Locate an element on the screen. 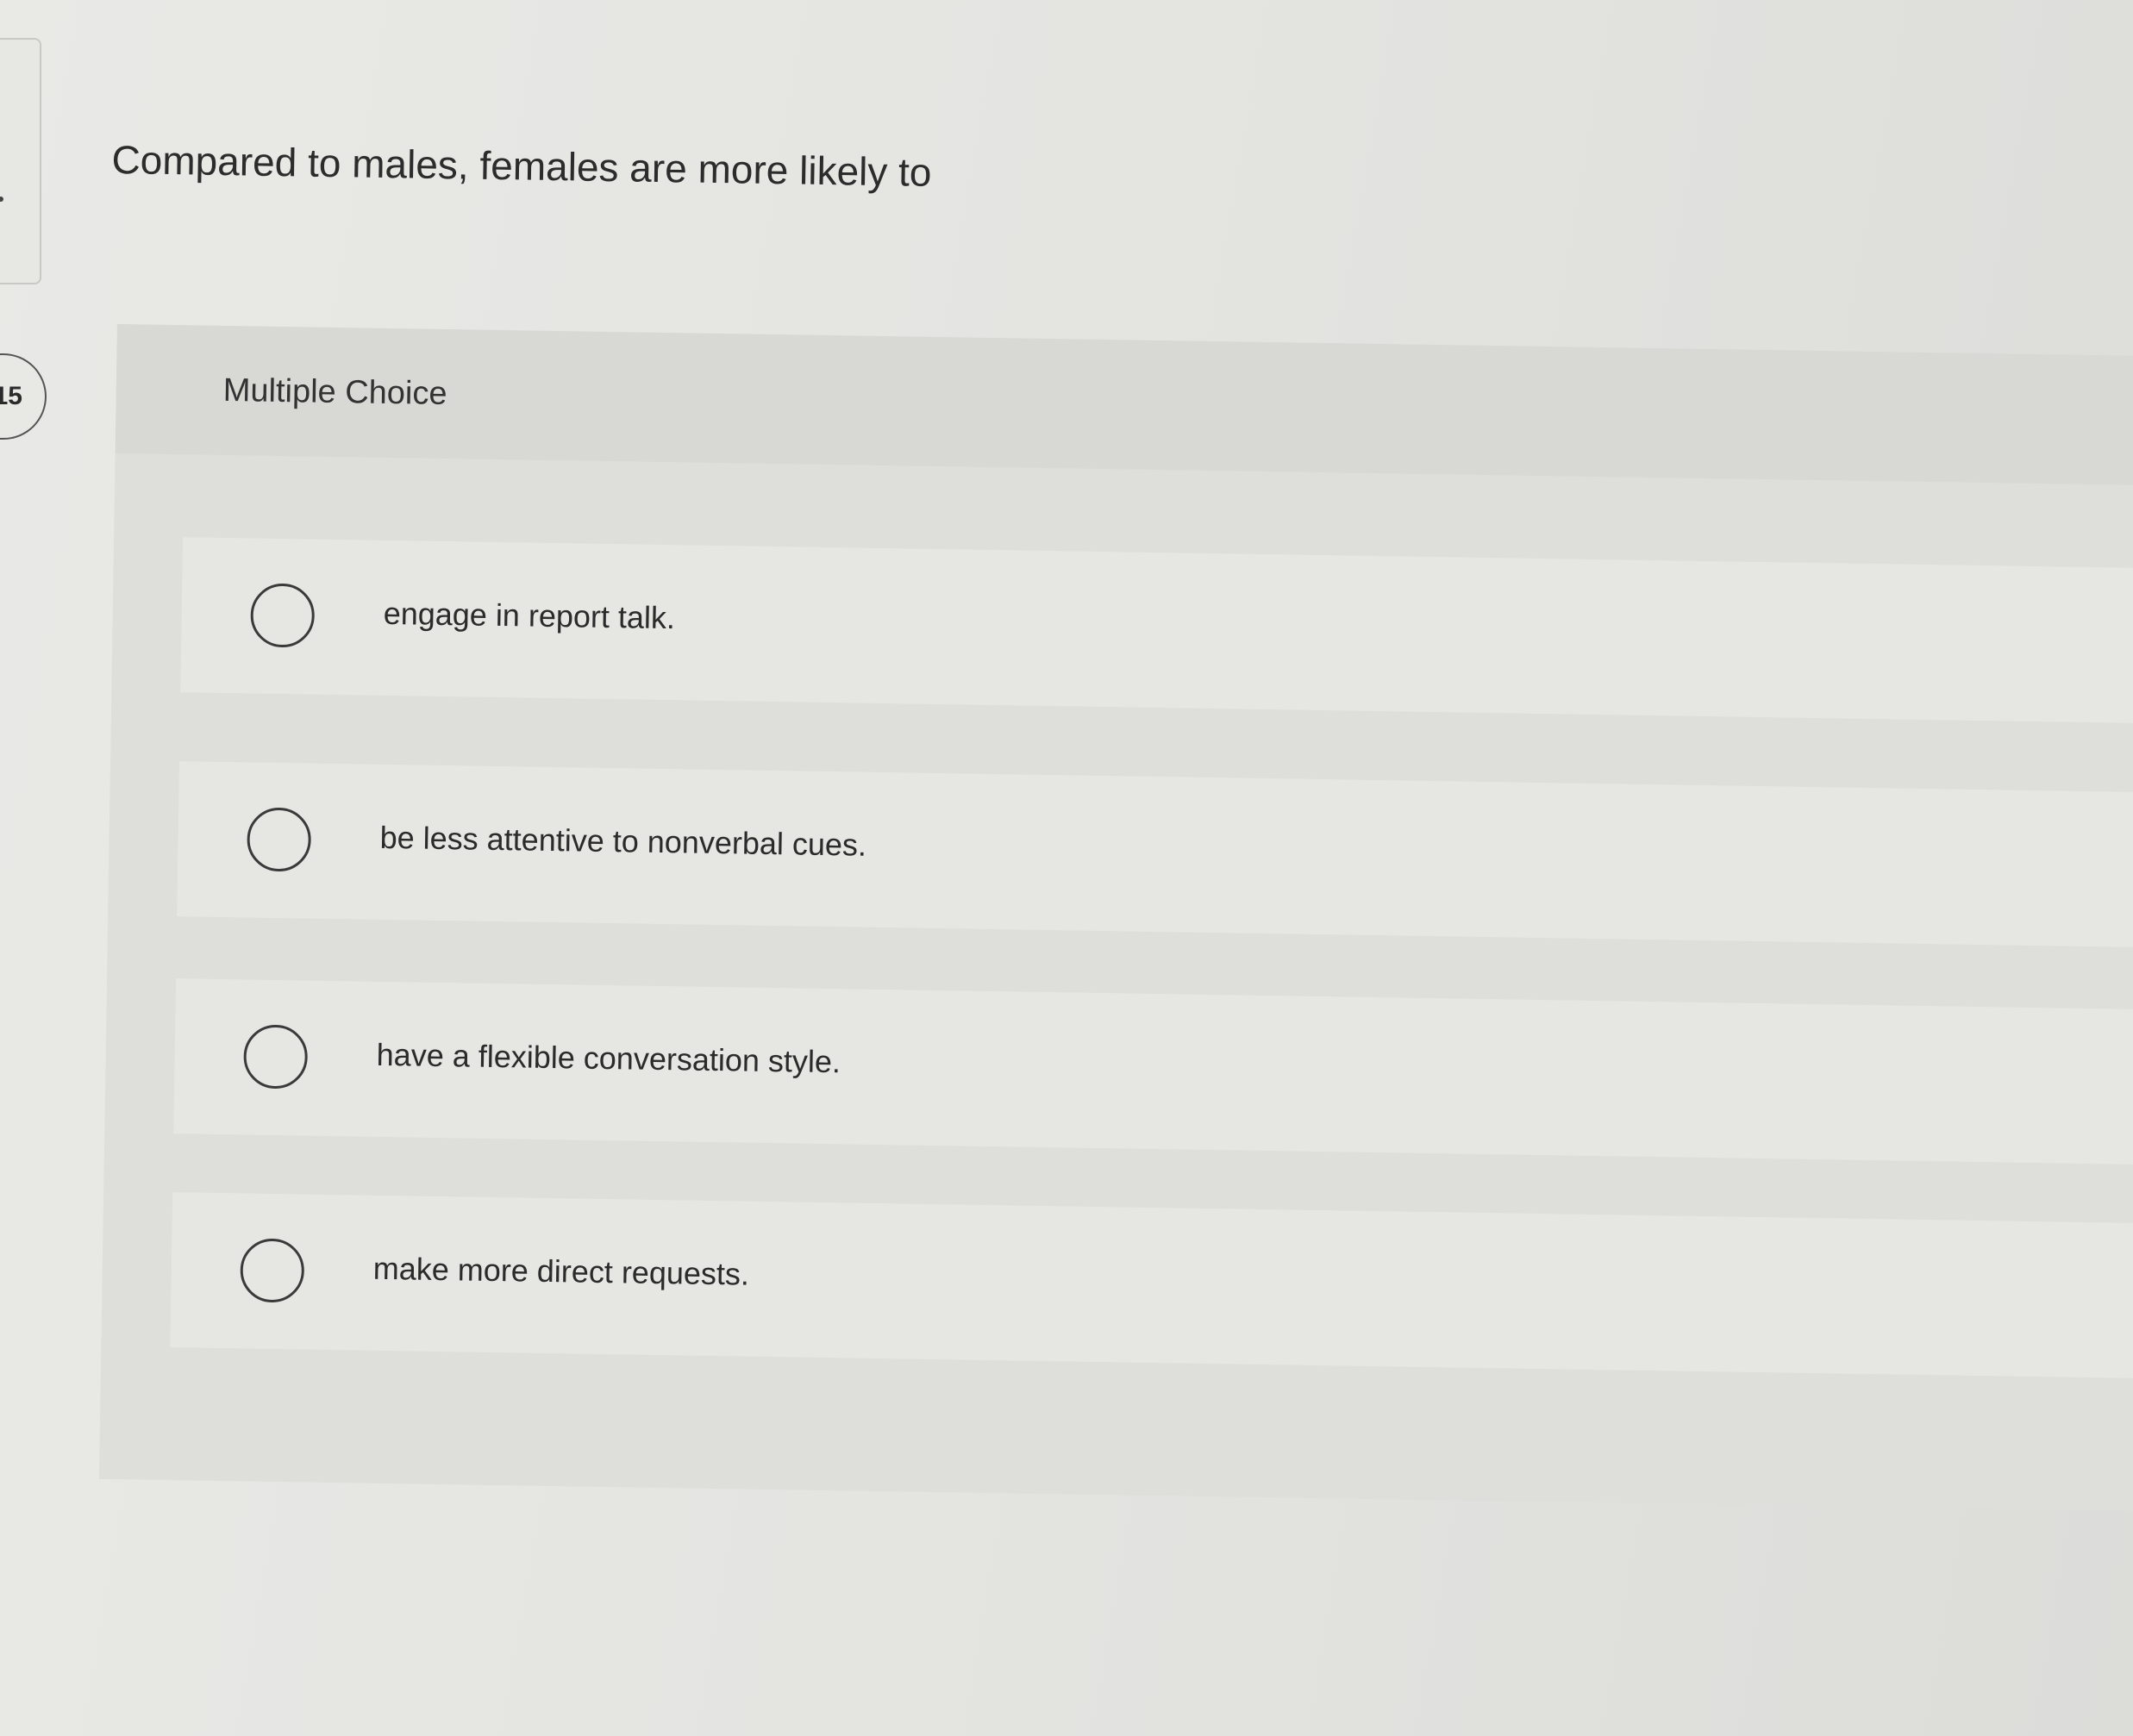 The height and width of the screenshot is (1736, 2133). question-number: 15 is located at coordinates (11, 396).